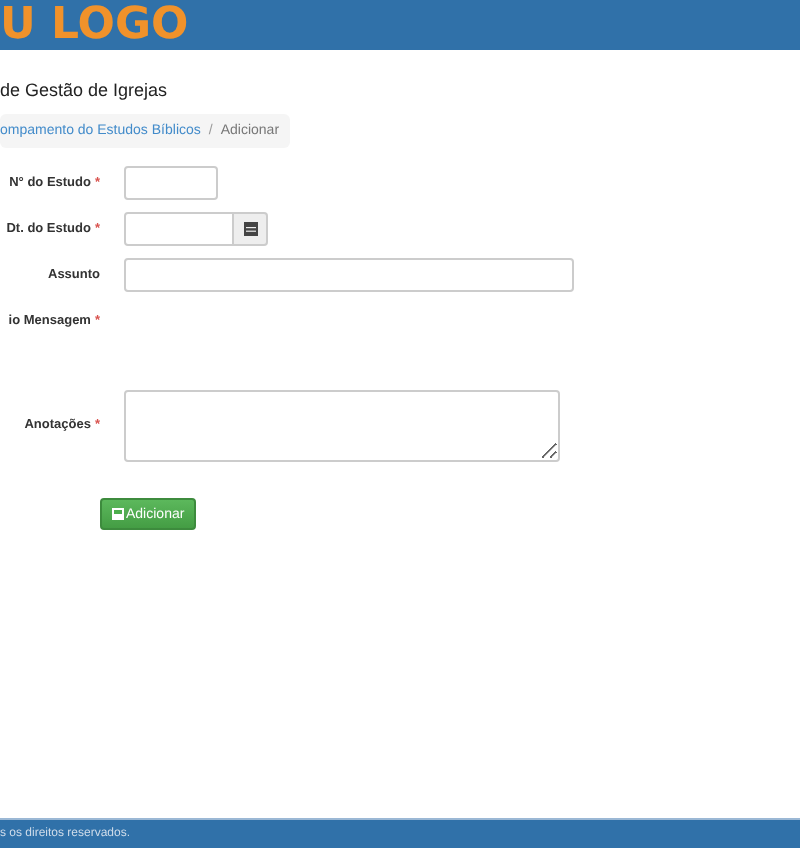 Image resolution: width=800 pixels, height=848 pixels. I want to click on text-area, so click(342, 426).